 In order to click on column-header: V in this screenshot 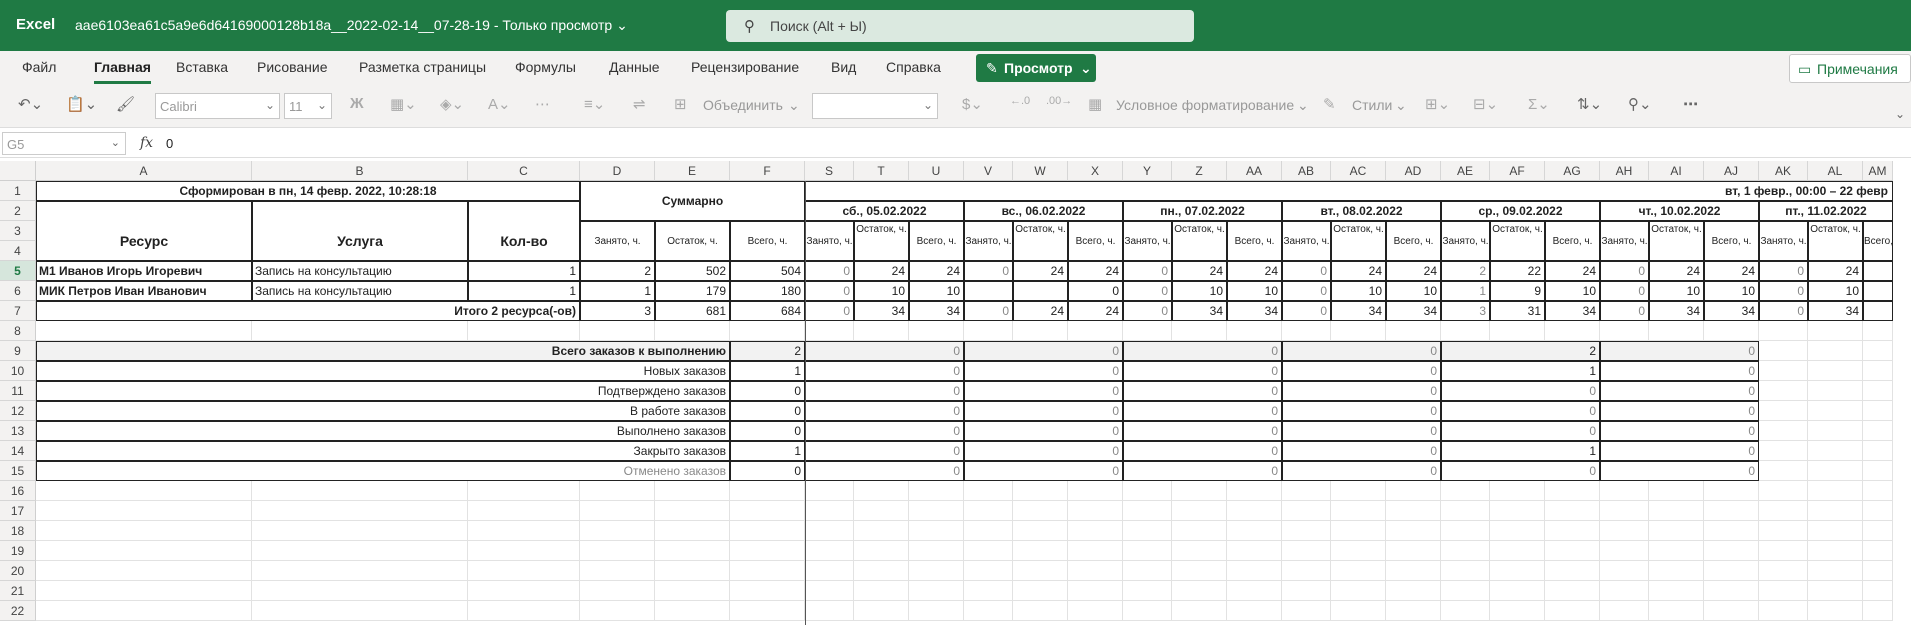, I will do `click(988, 171)`.